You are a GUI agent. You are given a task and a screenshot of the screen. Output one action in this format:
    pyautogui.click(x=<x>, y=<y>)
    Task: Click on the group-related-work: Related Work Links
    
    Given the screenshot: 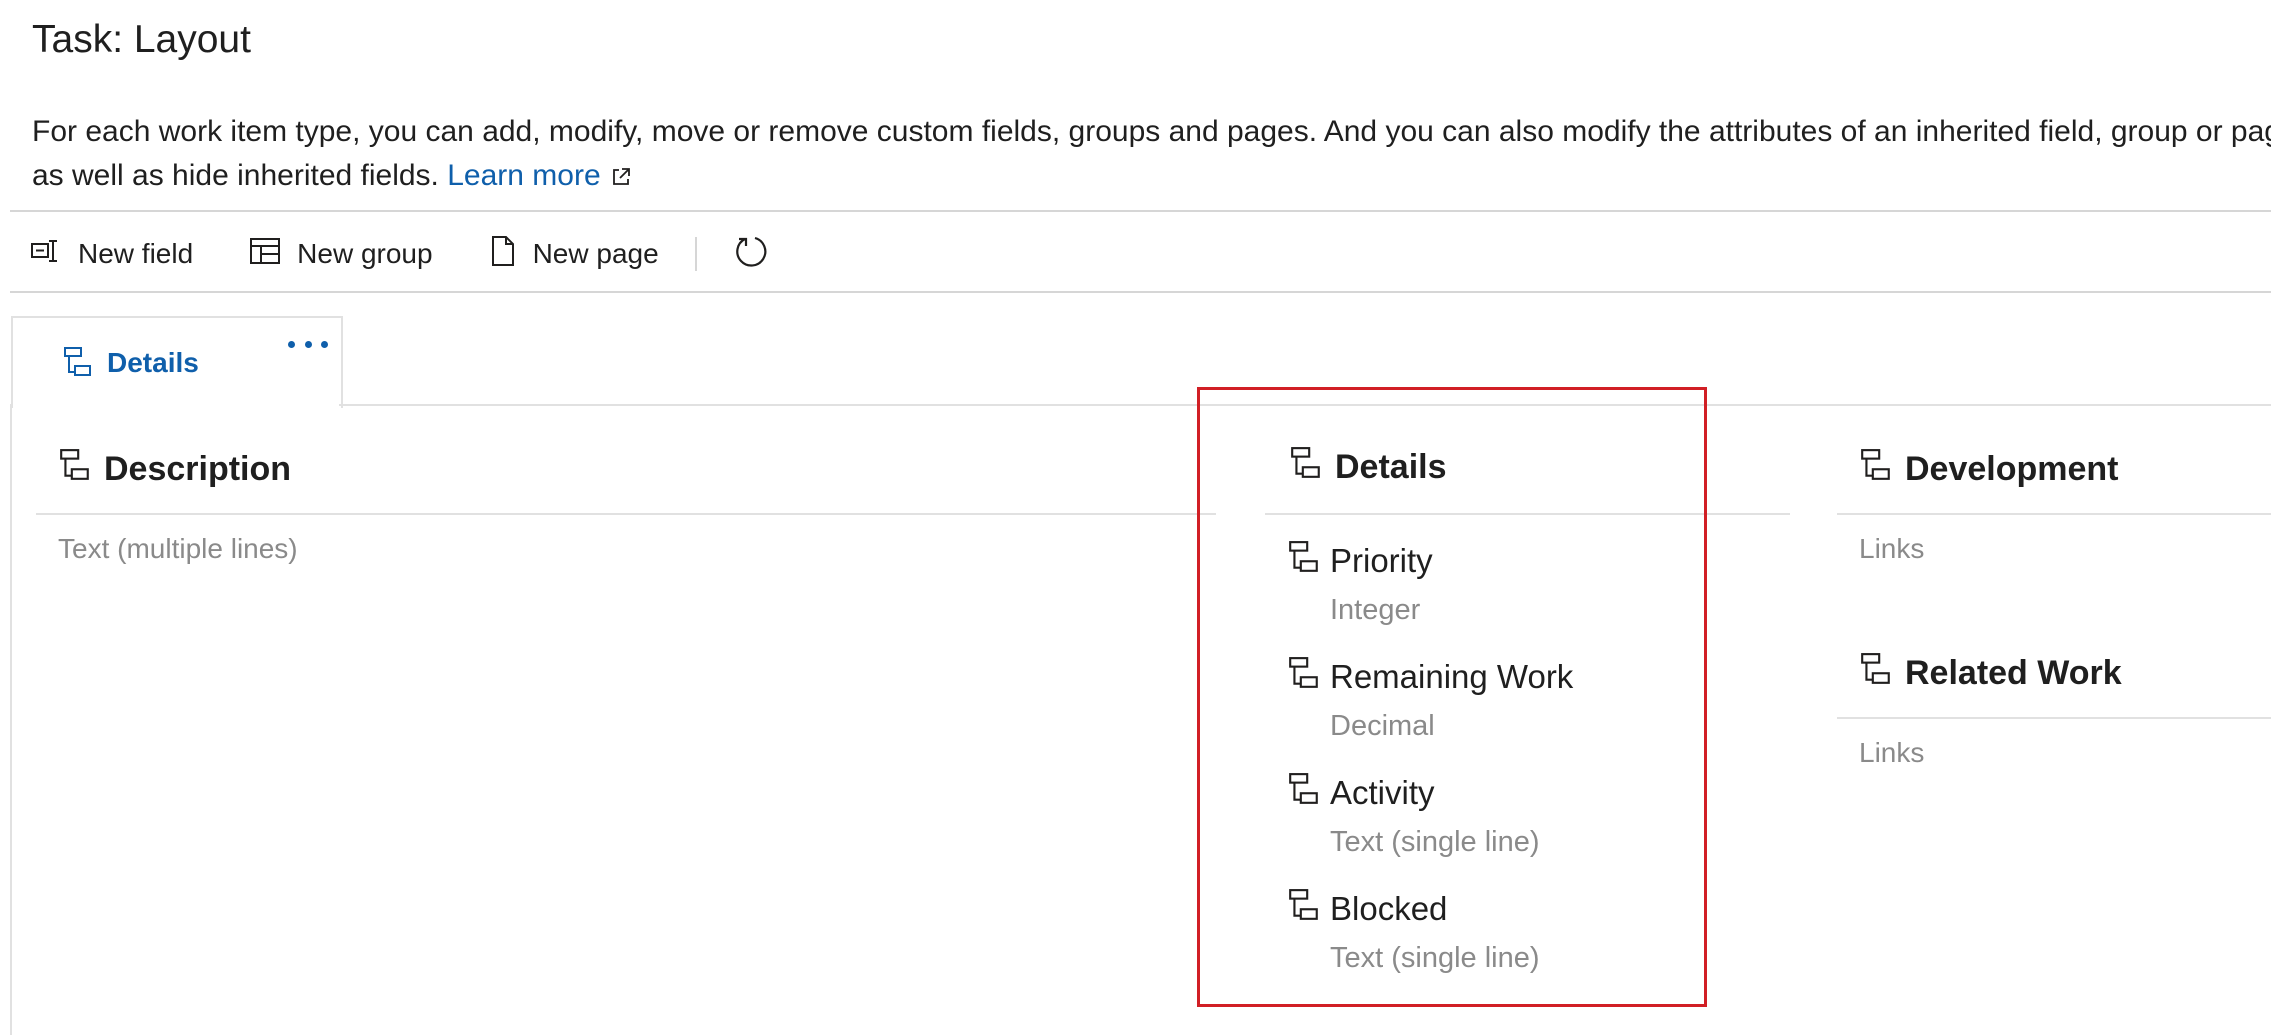 What is the action you would take?
    pyautogui.click(x=2054, y=710)
    